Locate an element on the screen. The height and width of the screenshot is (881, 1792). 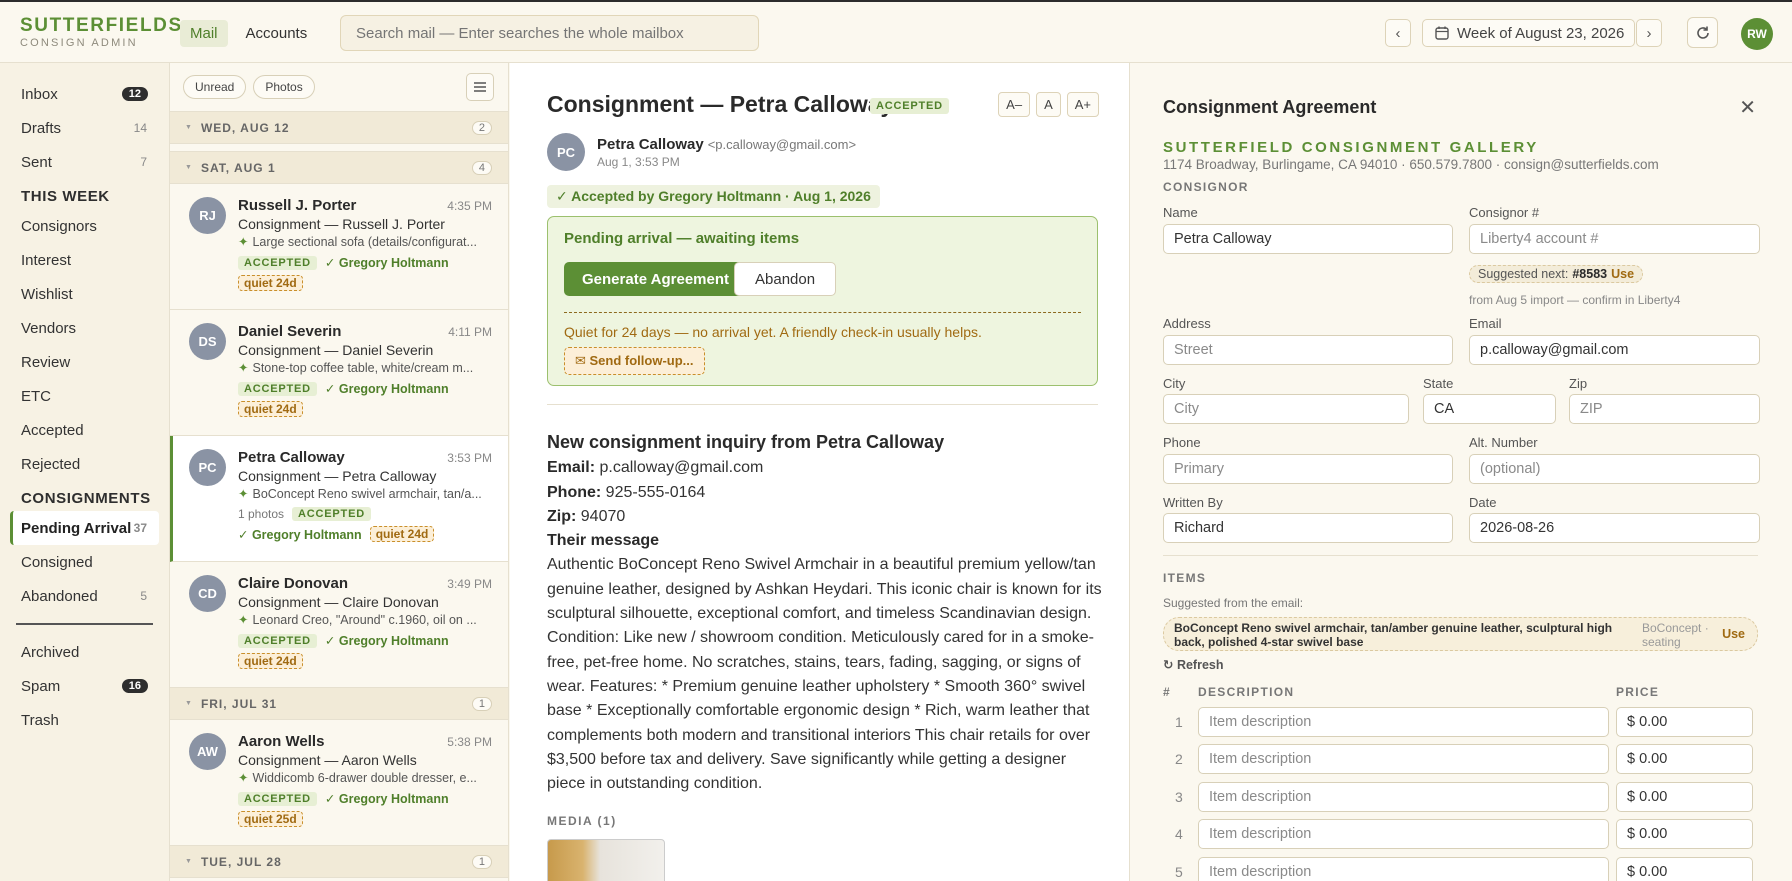
sidebar-item-interest: Interest is located at coordinates (84, 260).